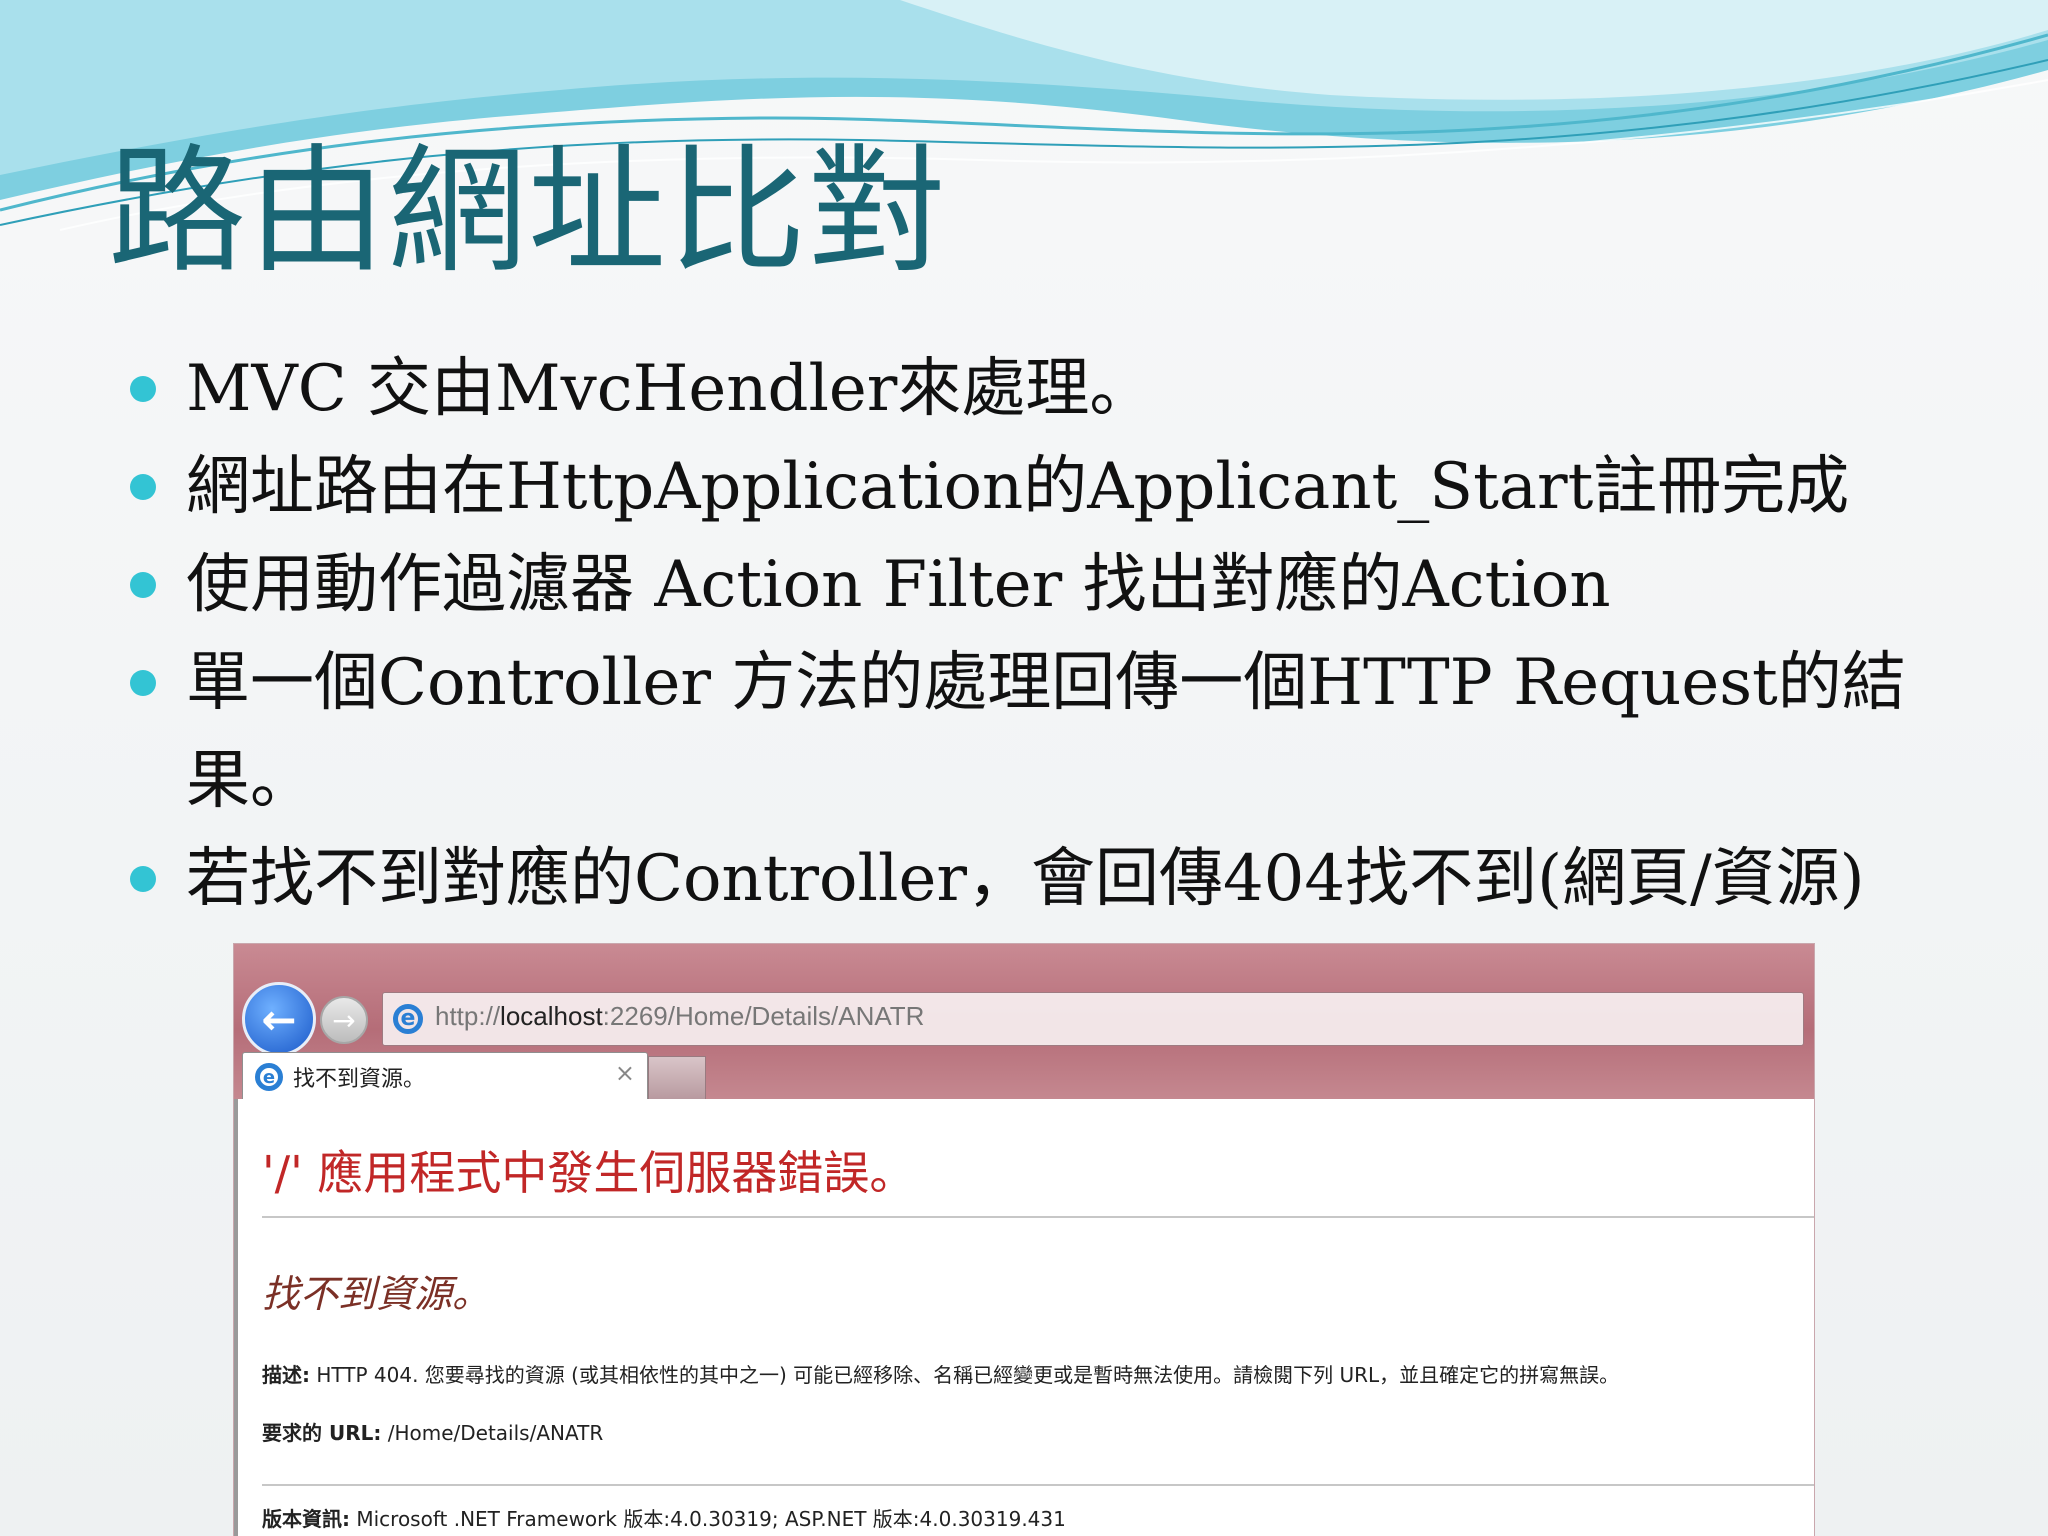 This screenshot has height=1536, width=2048. Describe the element at coordinates (376, 1294) in the screenshot. I see `error-subheading: 找不到資源。` at that location.